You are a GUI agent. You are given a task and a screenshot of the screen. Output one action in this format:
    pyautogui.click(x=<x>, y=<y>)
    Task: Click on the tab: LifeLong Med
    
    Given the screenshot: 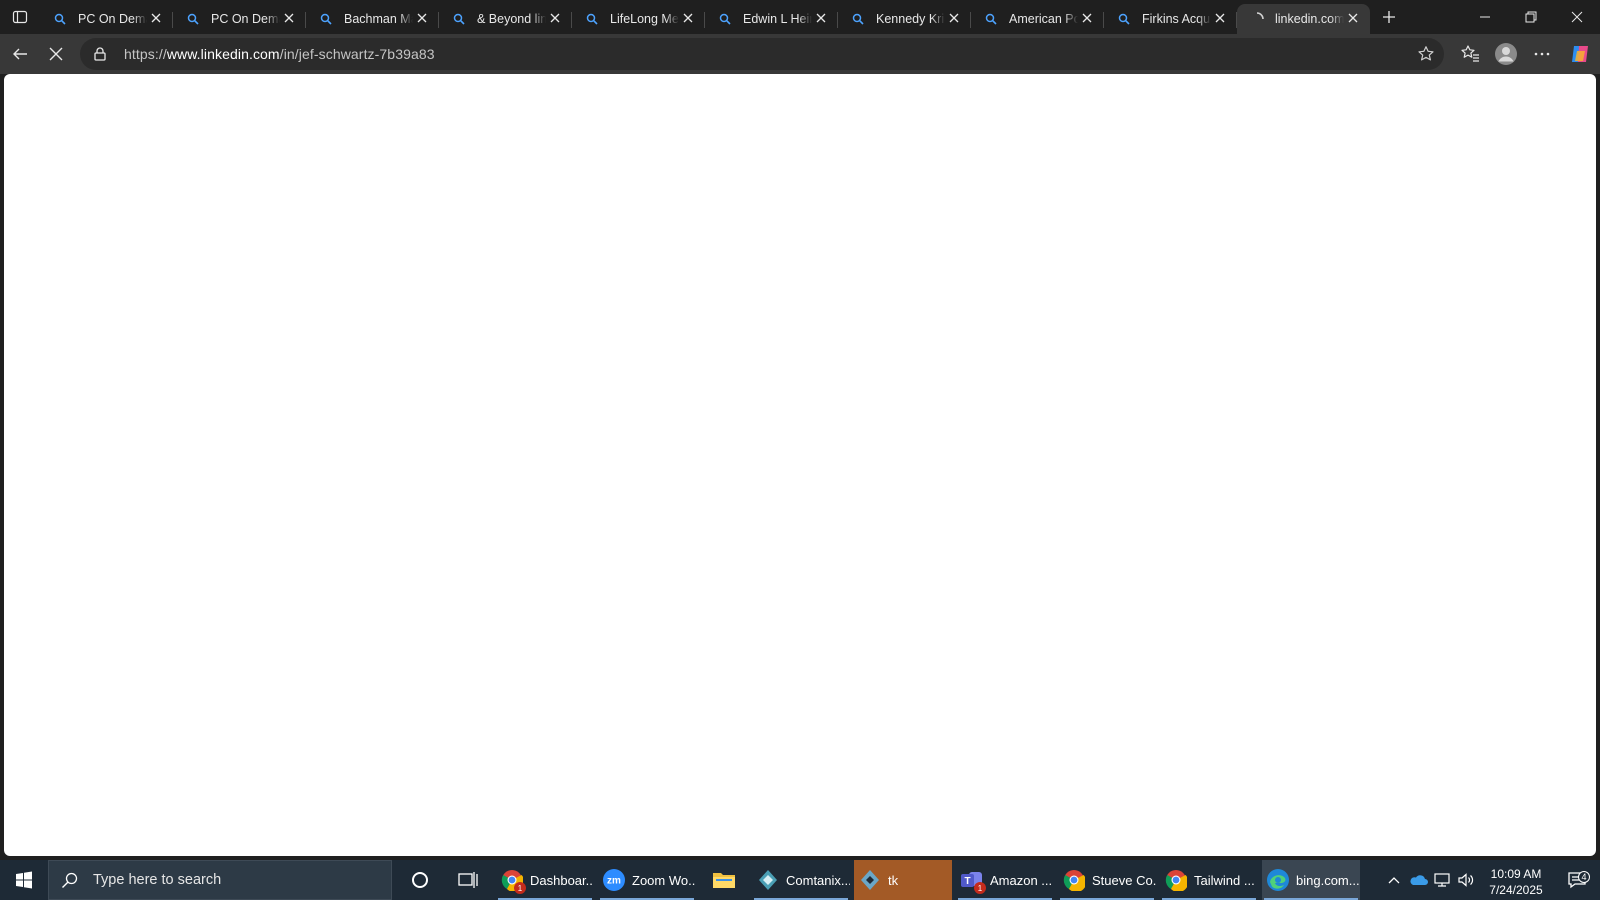 What is the action you would take?
    pyautogui.click(x=638, y=19)
    